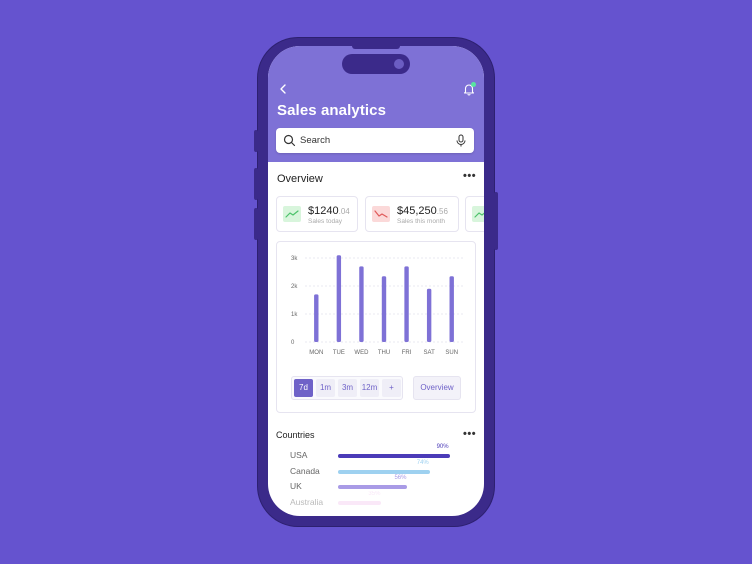 Image resolution: width=752 pixels, height=564 pixels. I want to click on country-percent: 56%, so click(400, 478).